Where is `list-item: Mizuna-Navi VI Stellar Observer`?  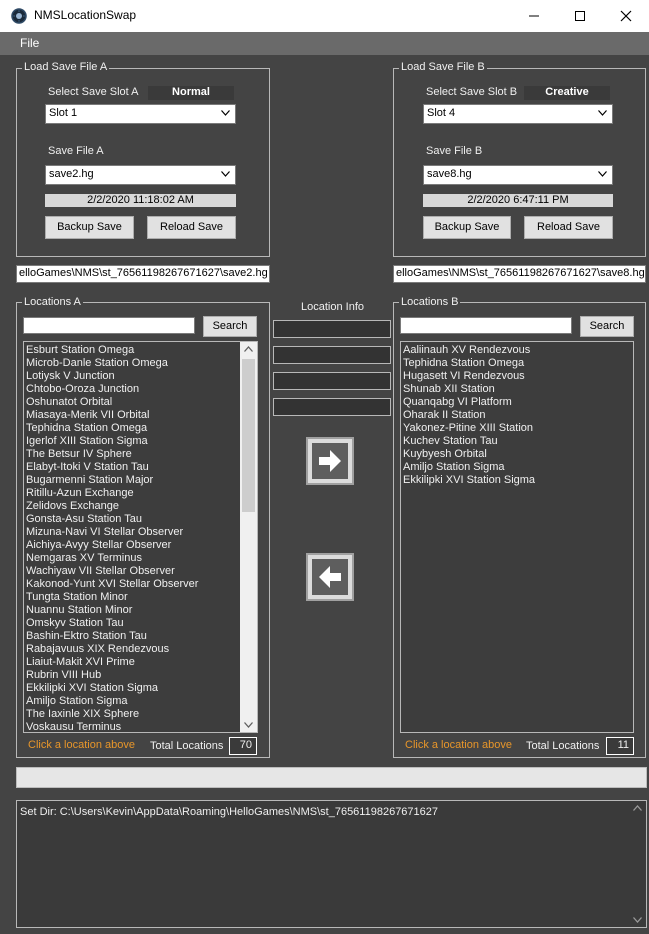
list-item: Mizuna-Navi VI Stellar Observer is located at coordinates (104, 532).